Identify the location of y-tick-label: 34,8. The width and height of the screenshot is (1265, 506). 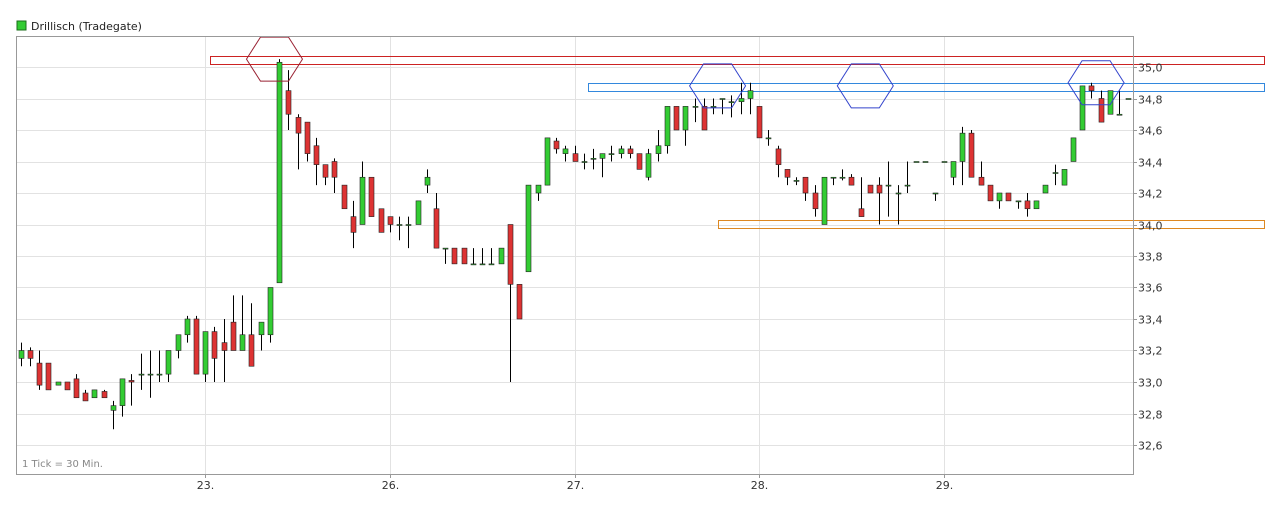
(1150, 100).